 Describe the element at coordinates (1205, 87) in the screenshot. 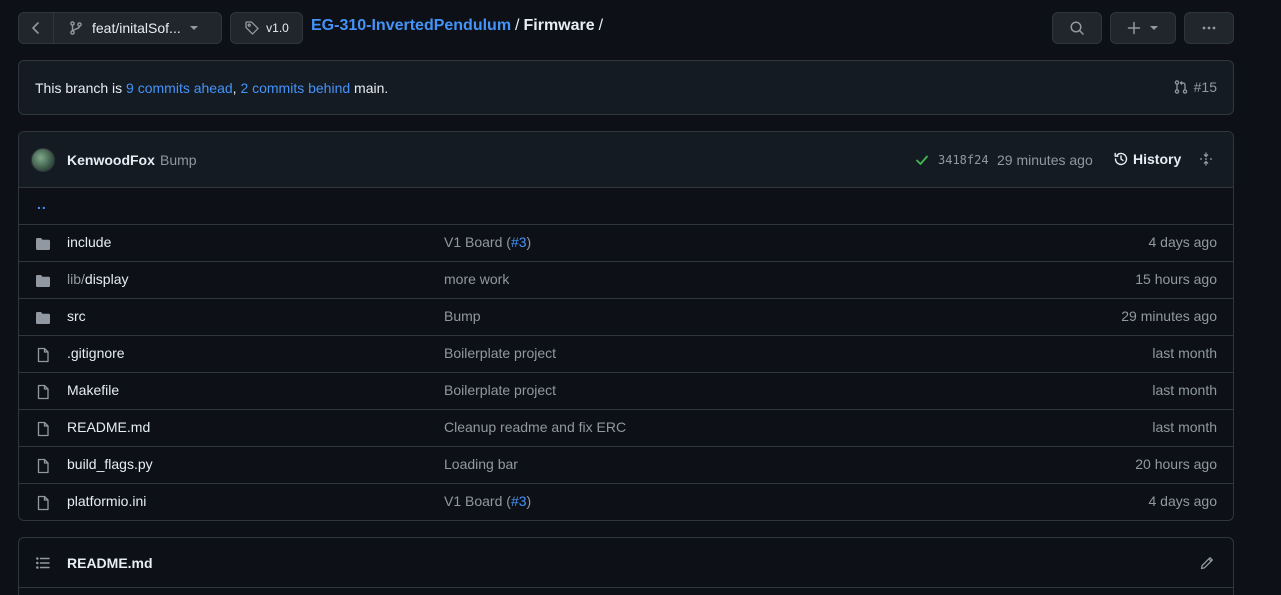

I see `pull-request-number: #15` at that location.